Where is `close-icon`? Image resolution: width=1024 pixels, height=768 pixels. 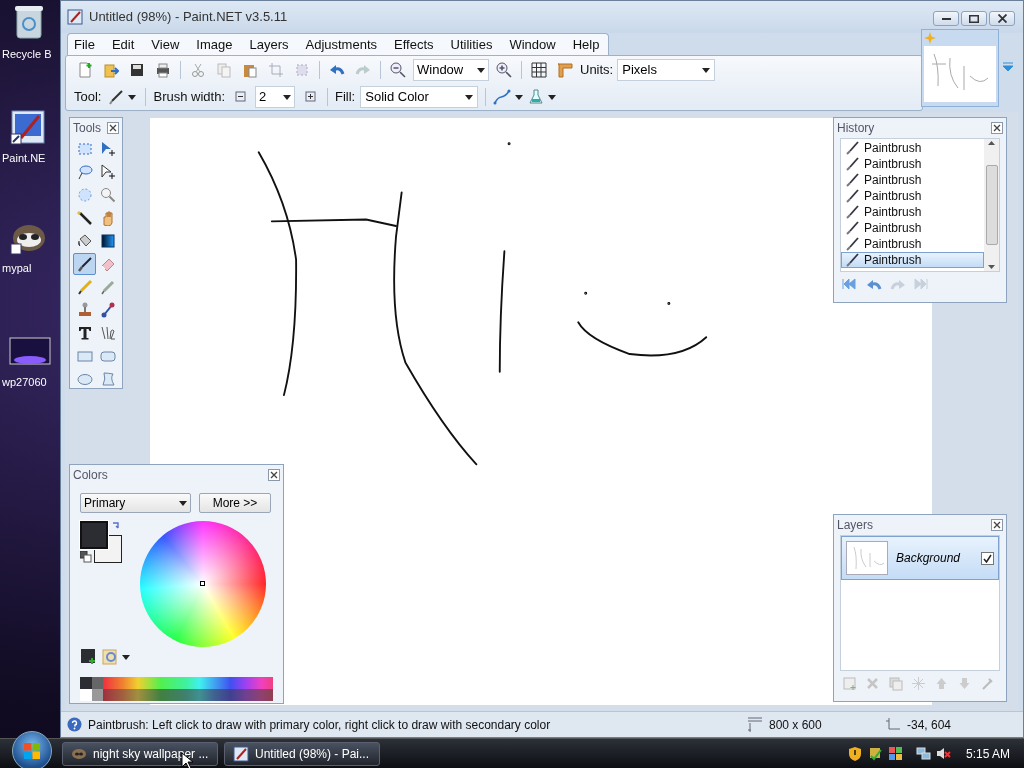
close-icon is located at coordinates (1002, 18).